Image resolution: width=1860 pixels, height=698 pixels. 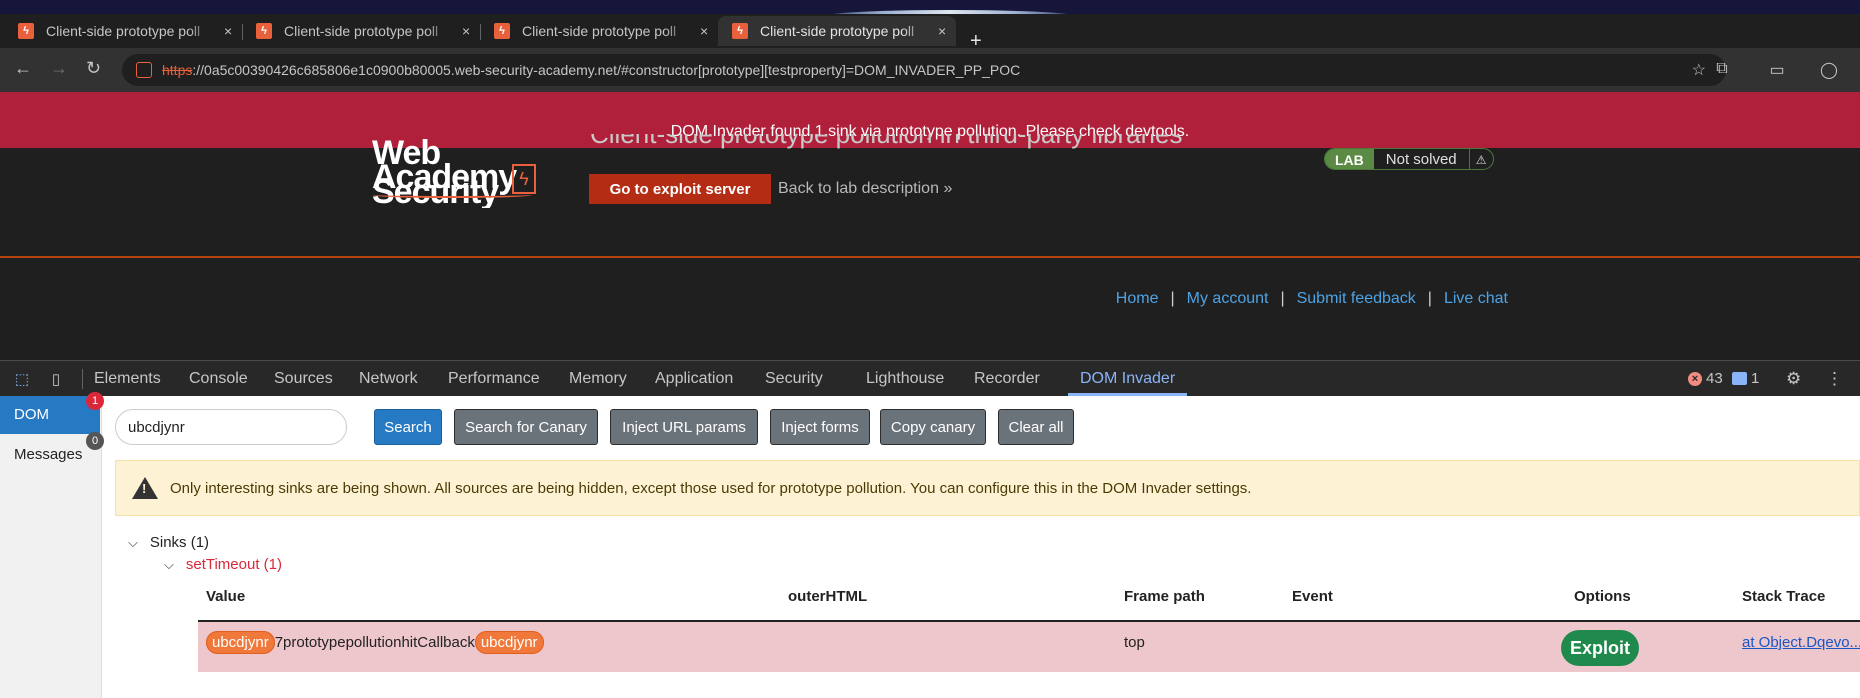 What do you see at coordinates (1834, 379) in the screenshot?
I see `more-vertical-icon: ⋮` at bounding box center [1834, 379].